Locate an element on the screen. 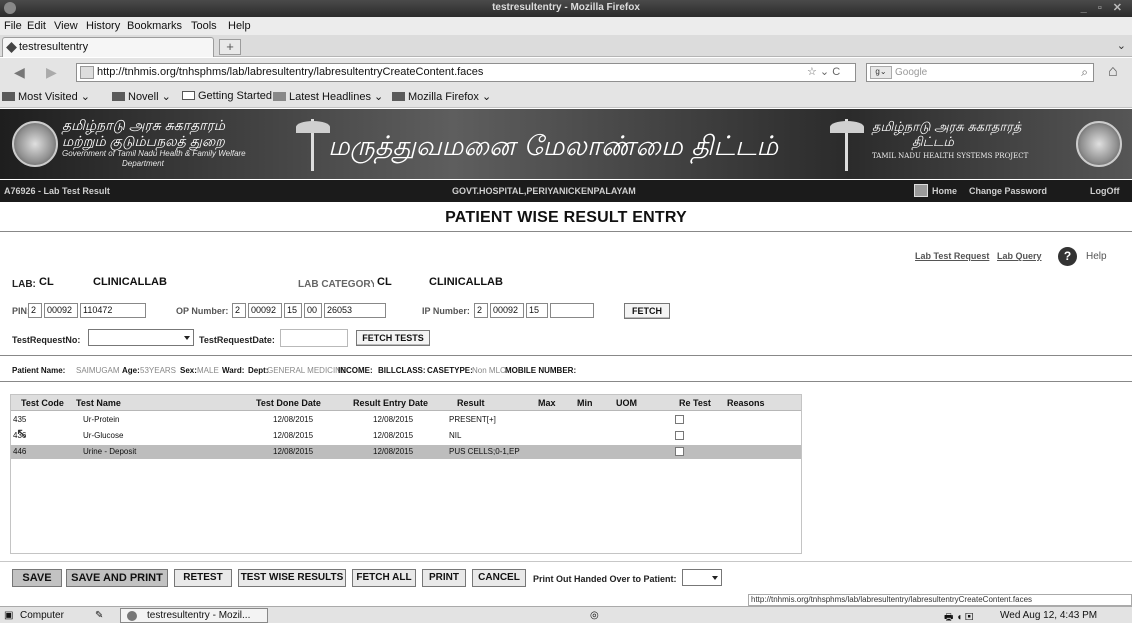 The height and width of the screenshot is (623, 1132). fetch-button: FETCH is located at coordinates (647, 311).